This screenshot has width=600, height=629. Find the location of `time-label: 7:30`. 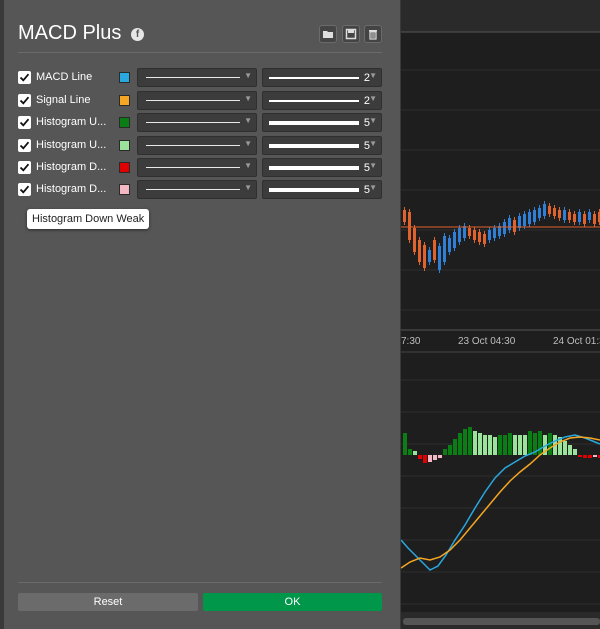

time-label: 7:30 is located at coordinates (411, 341).